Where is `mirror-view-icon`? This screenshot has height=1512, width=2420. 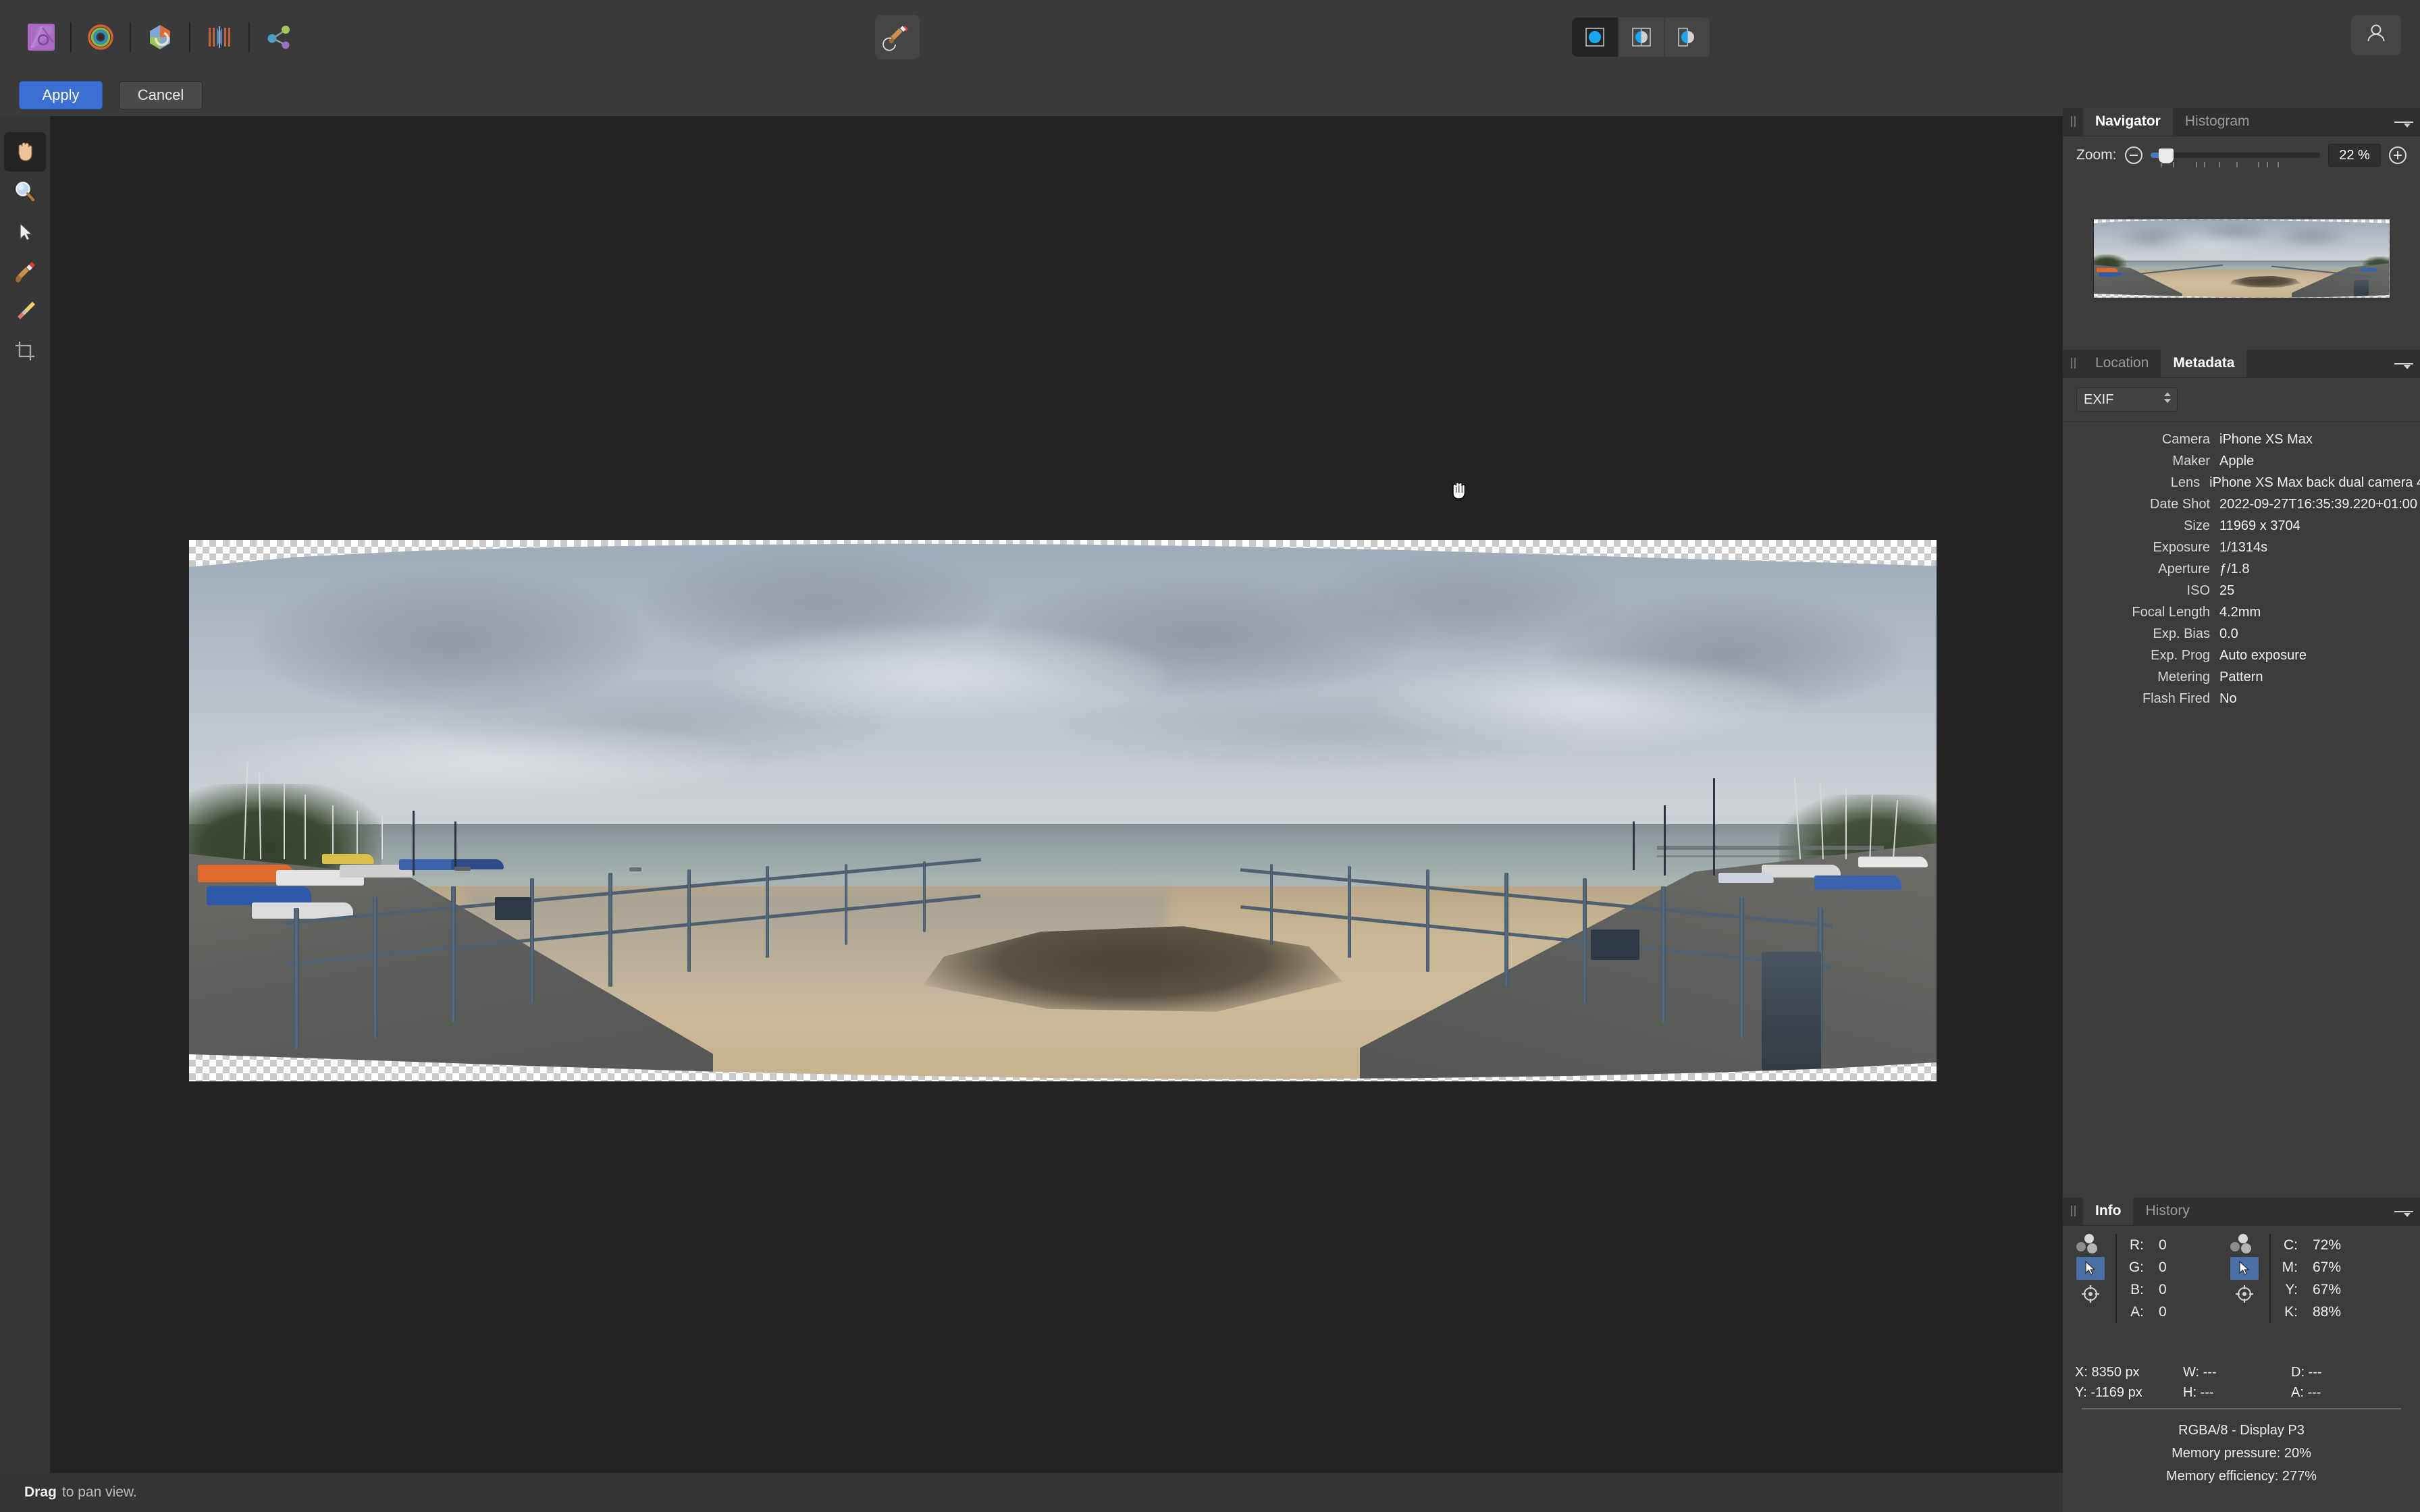 mirror-view-icon is located at coordinates (1687, 37).